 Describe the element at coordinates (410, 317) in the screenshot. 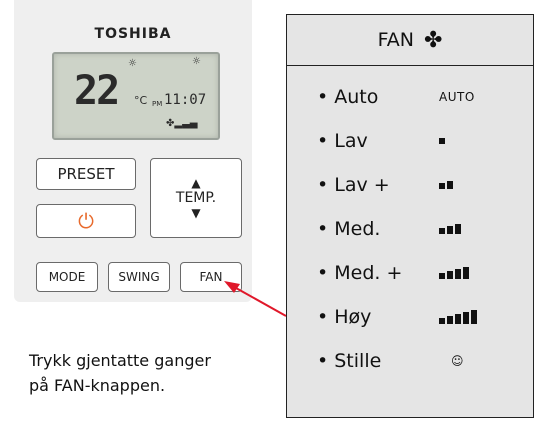

I see `fan-speed-item: Høy` at that location.